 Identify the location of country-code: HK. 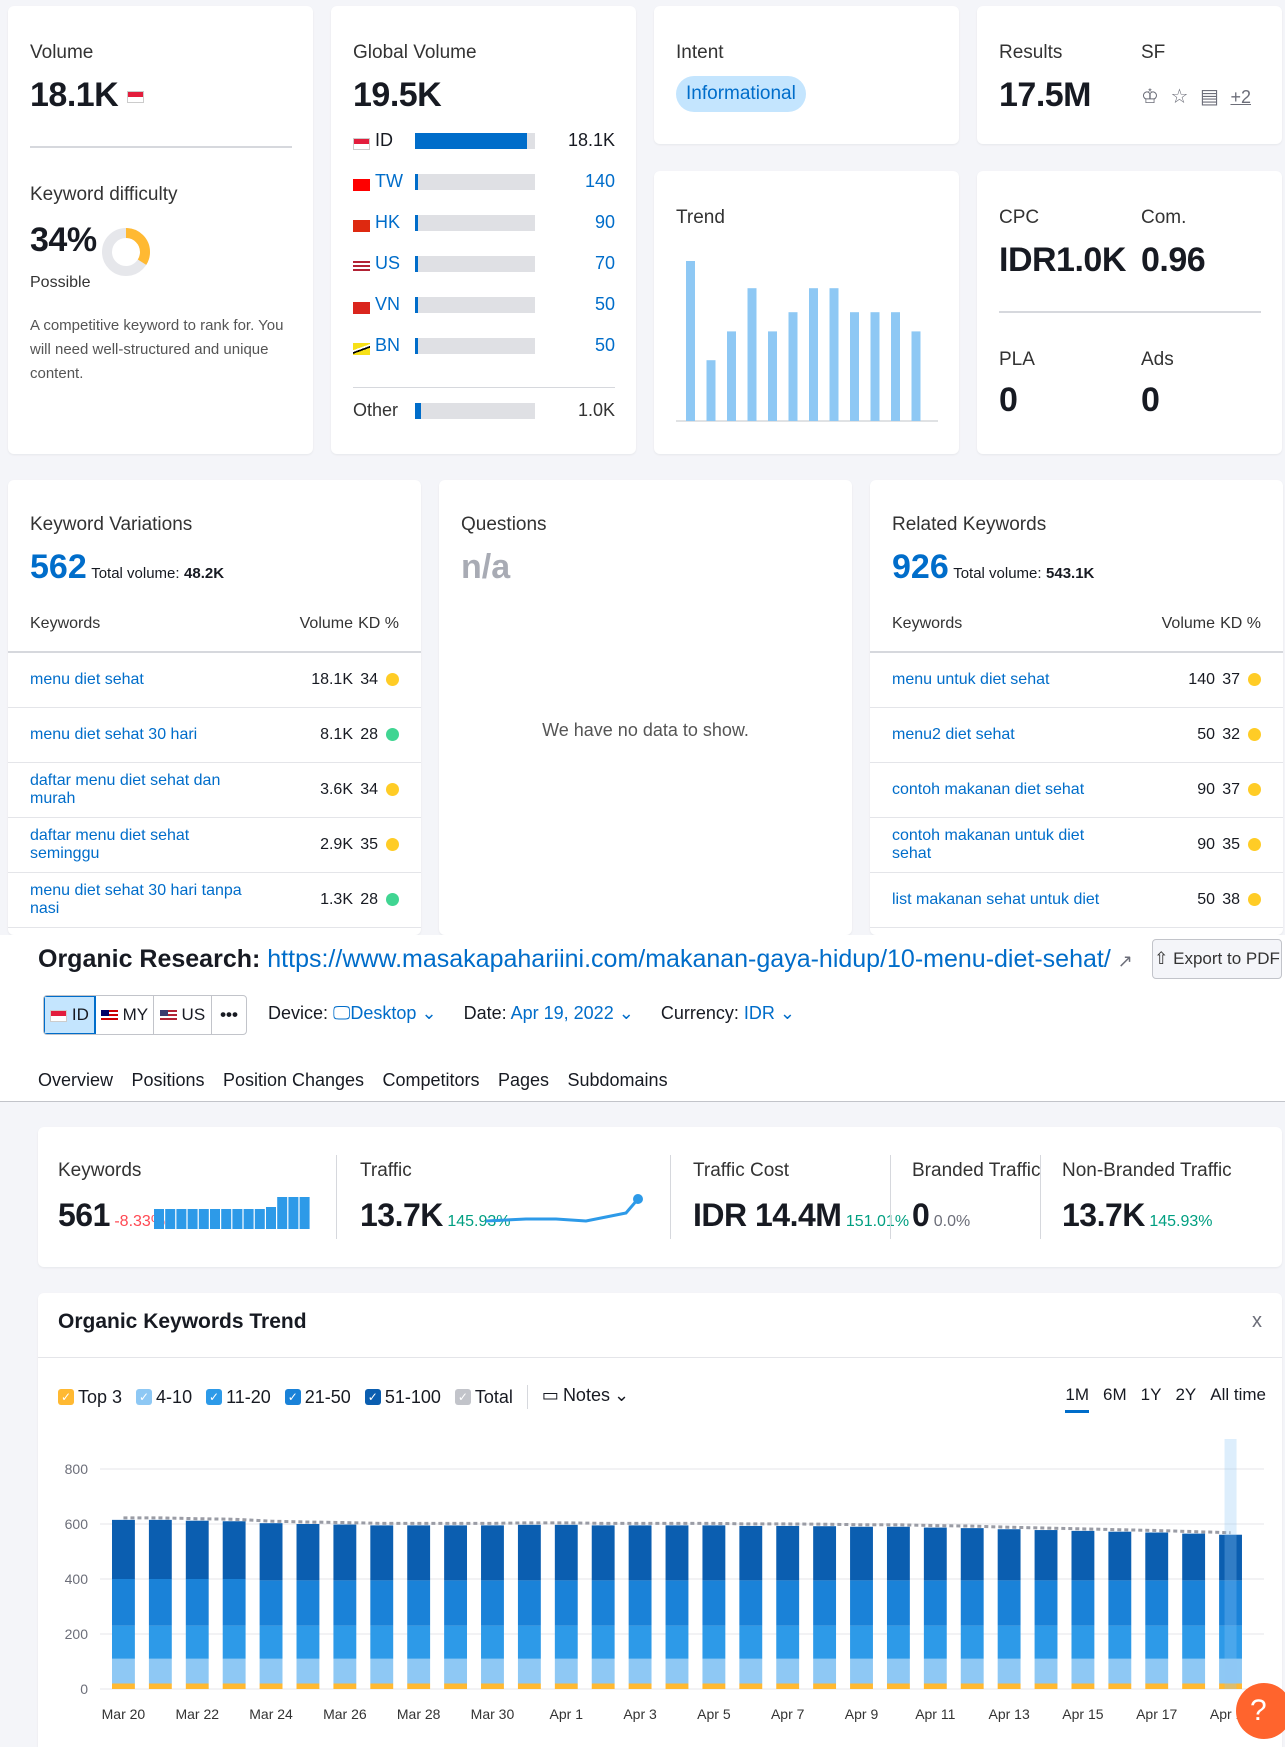
(387, 222).